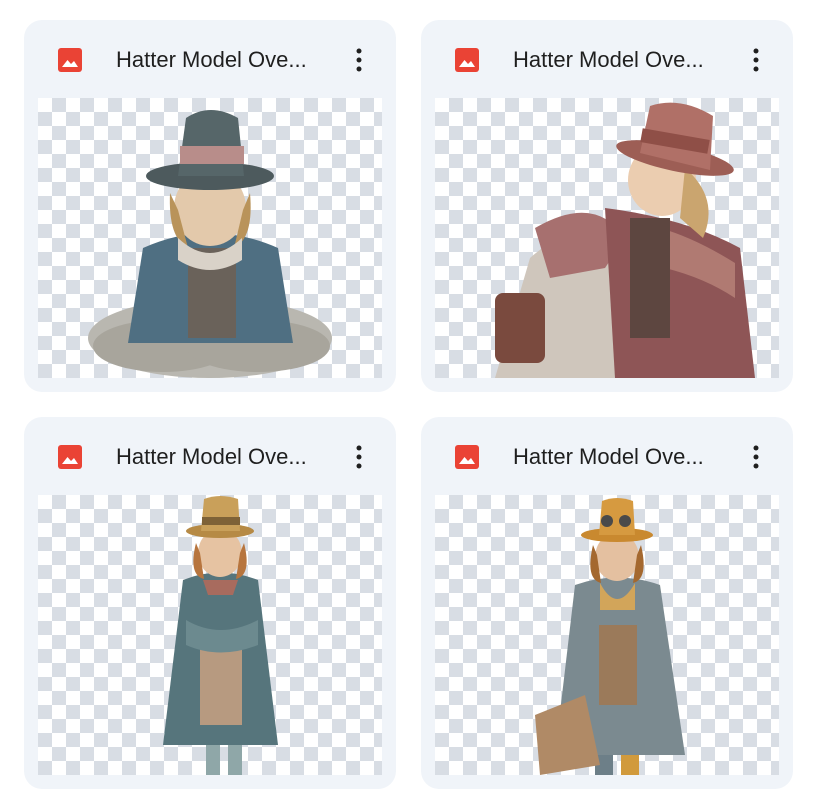 This screenshot has height=802, width=816. What do you see at coordinates (625, 240) in the screenshot?
I see `hatter-sitting-aside-figure` at bounding box center [625, 240].